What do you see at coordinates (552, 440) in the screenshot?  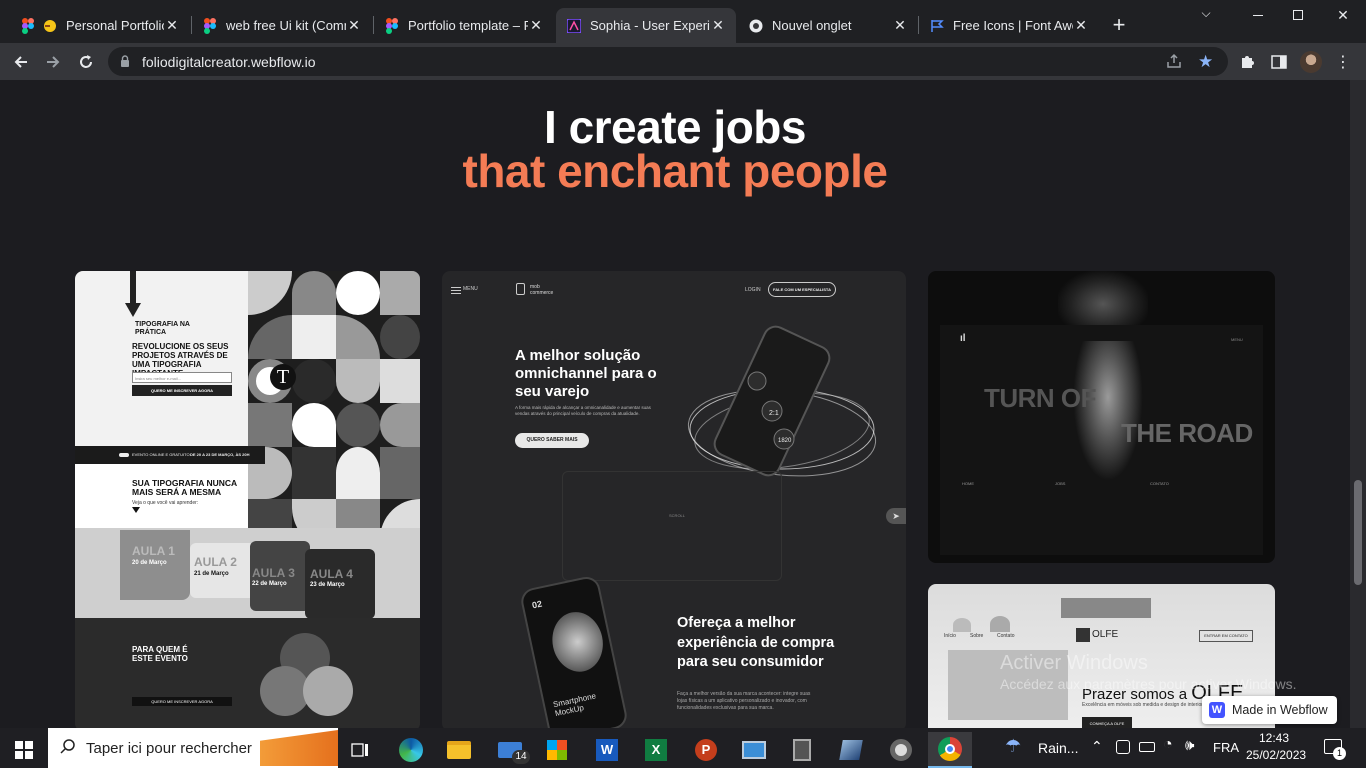 I see `card2-cta-button: QUERO SABER MAIS` at bounding box center [552, 440].